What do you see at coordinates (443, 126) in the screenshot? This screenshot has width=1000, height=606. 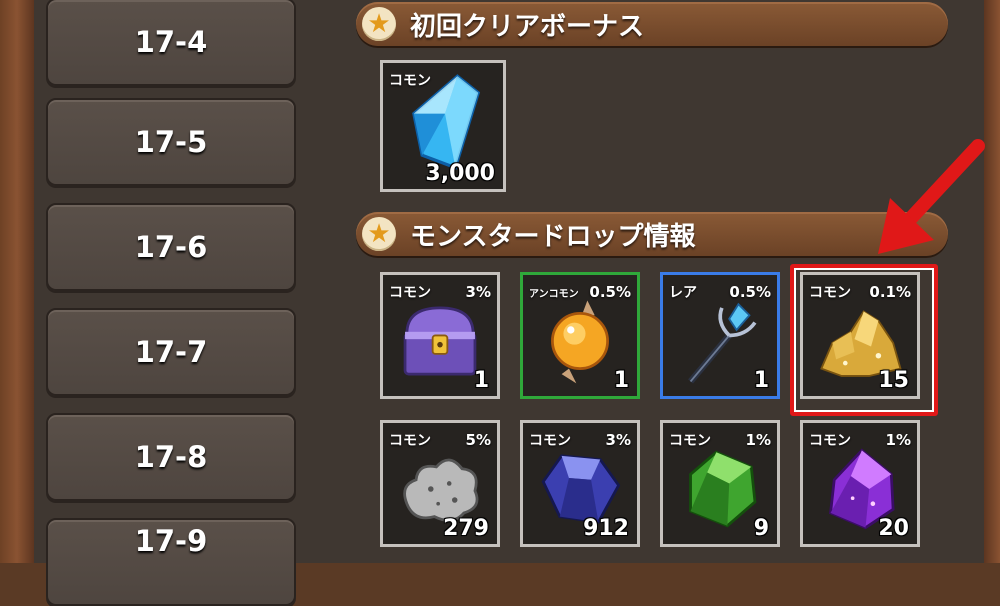 I see `first-clear-item: コモン 3,000` at bounding box center [443, 126].